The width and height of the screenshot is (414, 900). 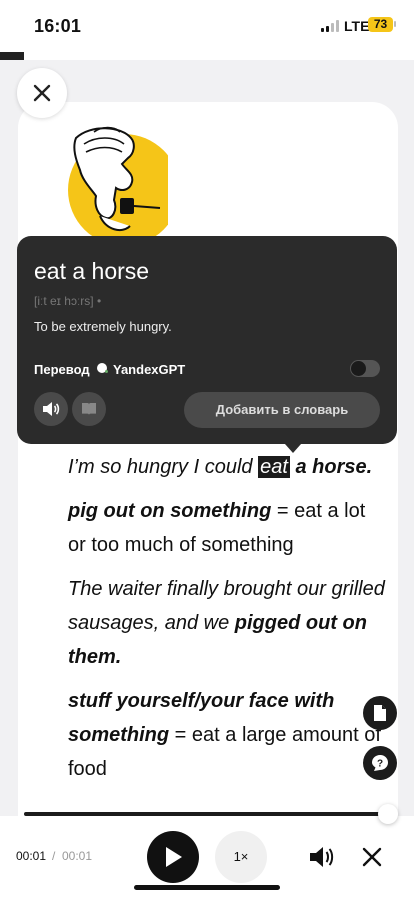 What do you see at coordinates (62, 369) in the screenshot?
I see `translation-label: Перевод` at bounding box center [62, 369].